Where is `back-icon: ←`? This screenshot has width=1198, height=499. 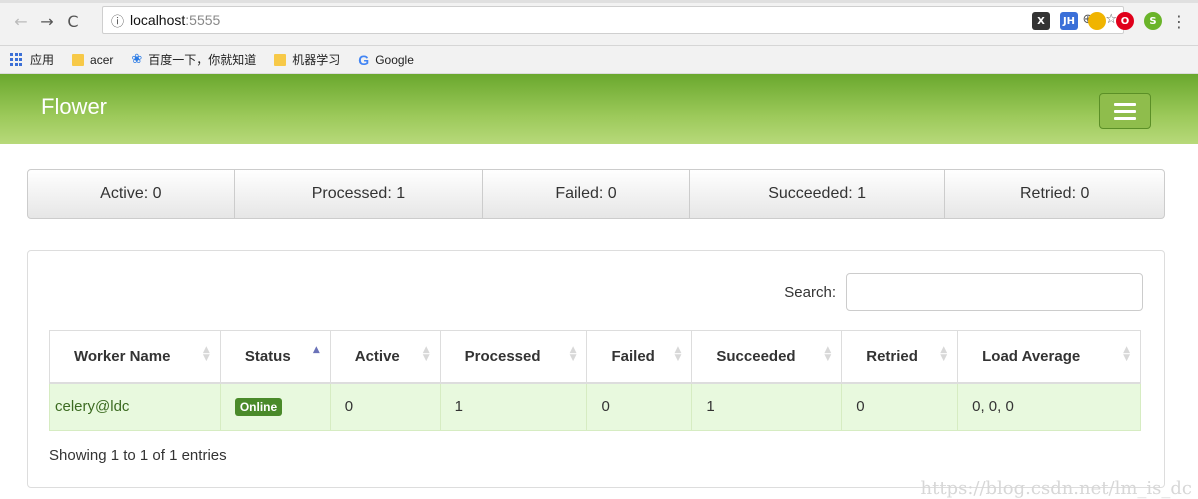 back-icon: ← is located at coordinates (21, 21).